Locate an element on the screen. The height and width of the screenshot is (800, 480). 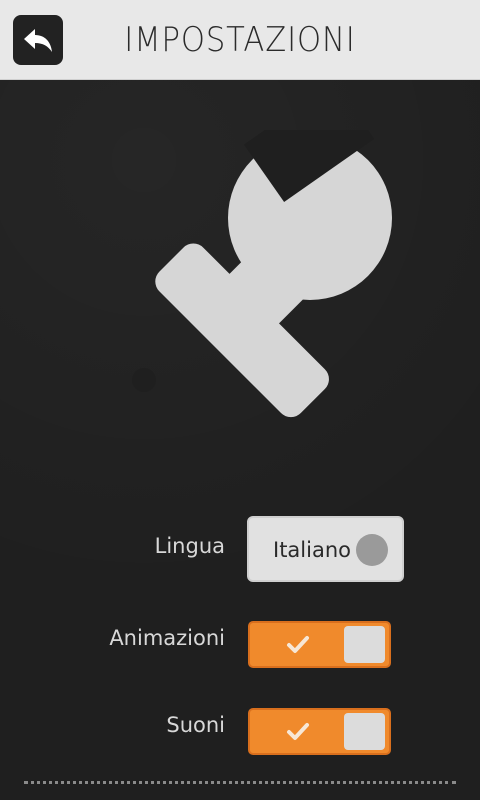
radio-dot-icon is located at coordinates (372, 550).